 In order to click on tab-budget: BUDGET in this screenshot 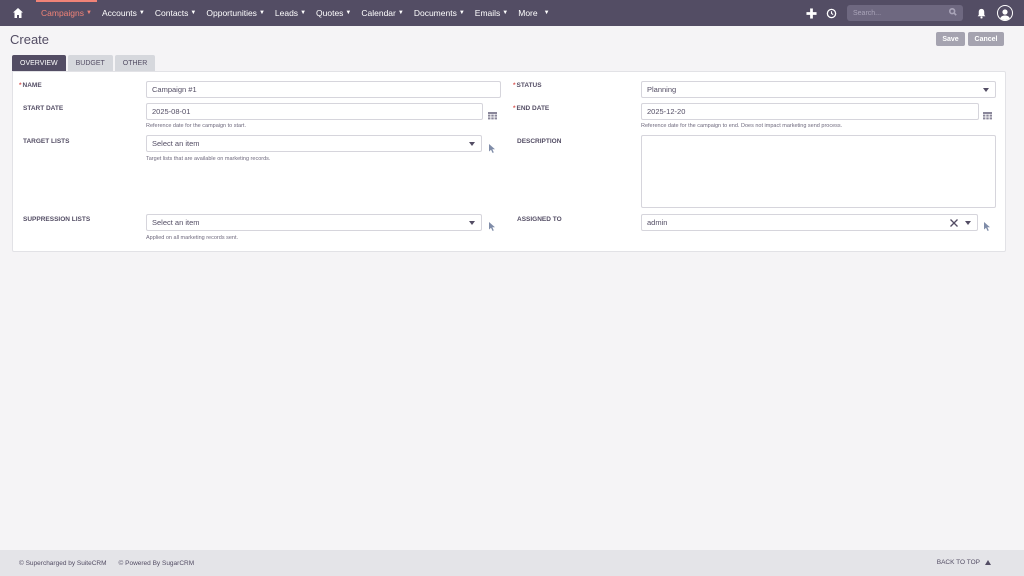, I will do `click(90, 63)`.